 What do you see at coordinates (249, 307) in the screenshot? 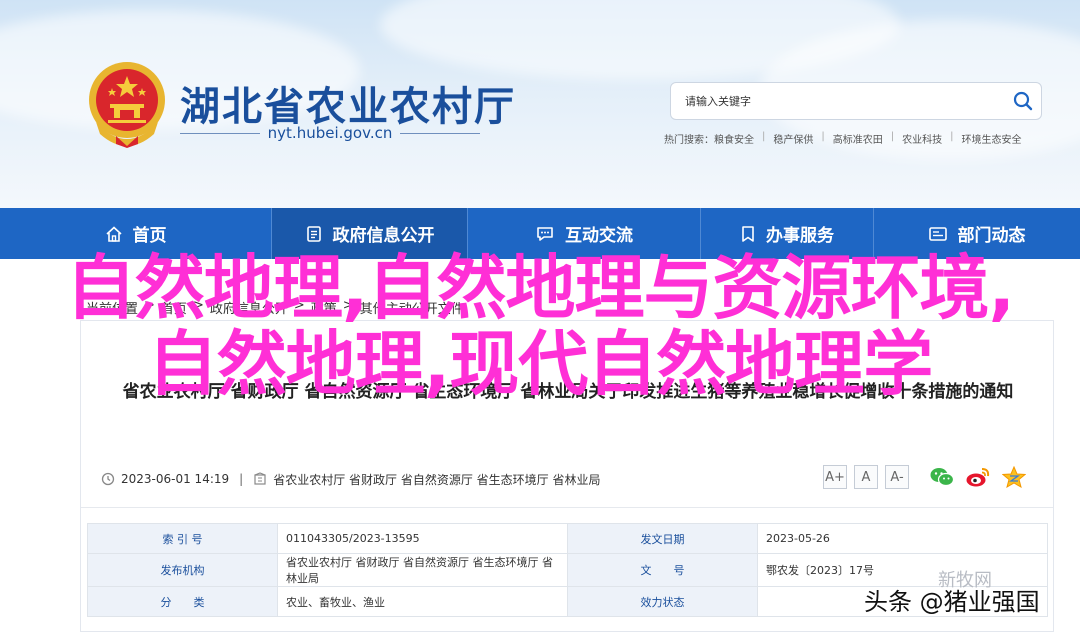
I see `breadcrumb-item: 政府信息公开` at bounding box center [249, 307].